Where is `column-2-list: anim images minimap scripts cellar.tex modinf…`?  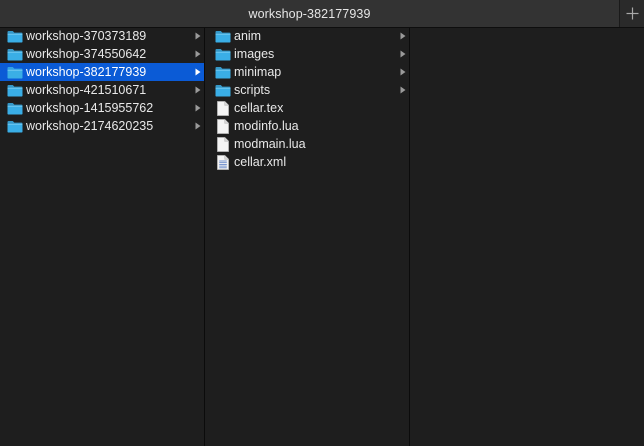 column-2-list: anim images minimap scripts cellar.tex modinf… is located at coordinates (307, 99).